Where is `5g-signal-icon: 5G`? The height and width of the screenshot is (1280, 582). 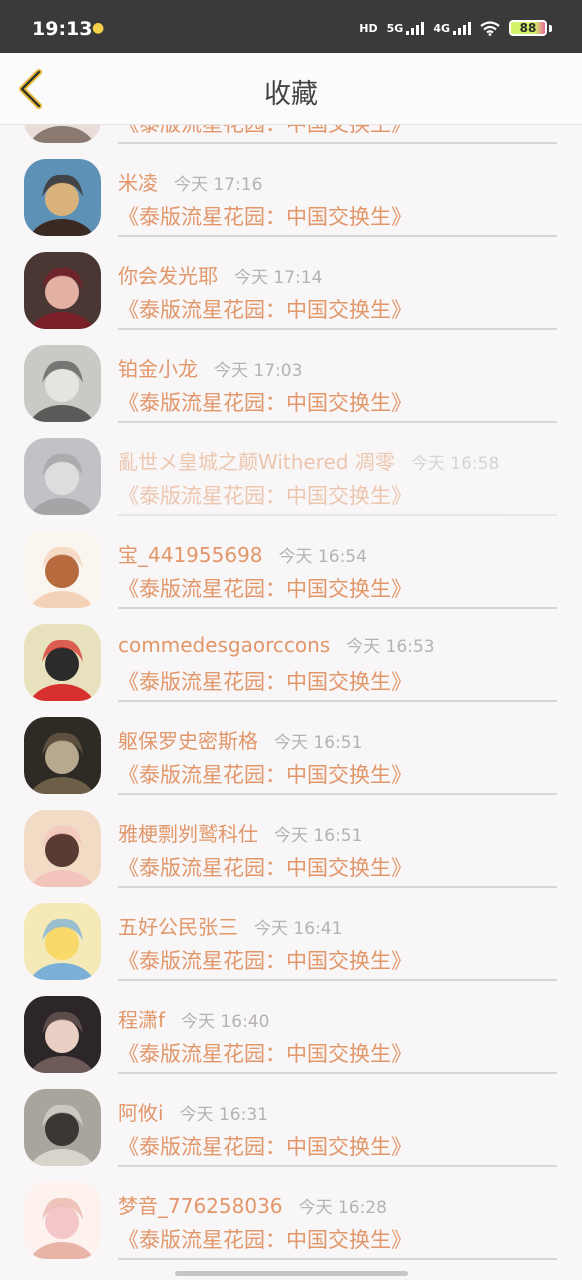 5g-signal-icon: 5G is located at coordinates (405, 28).